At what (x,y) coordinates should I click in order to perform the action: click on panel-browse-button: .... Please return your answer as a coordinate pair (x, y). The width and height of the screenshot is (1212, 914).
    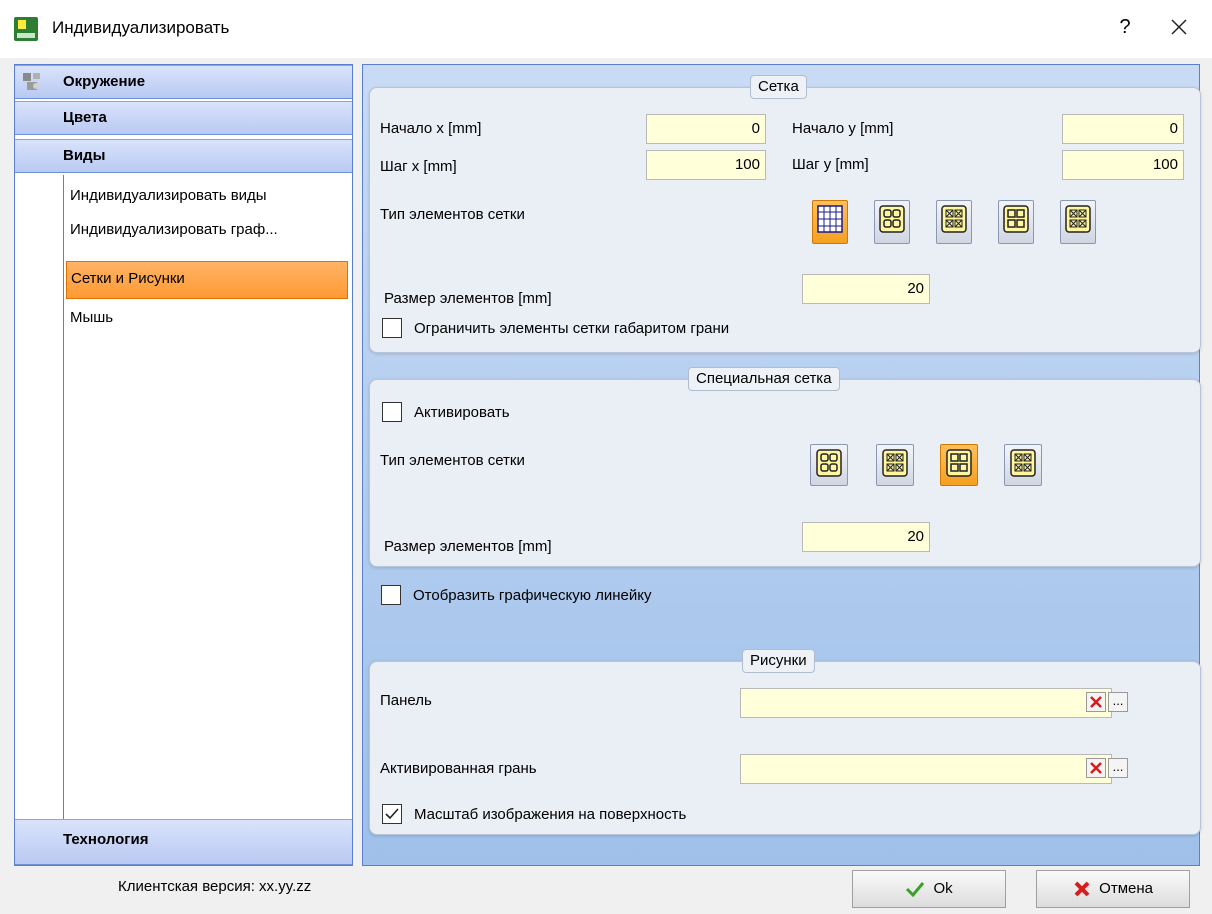
    Looking at the image, I should click on (1118, 702).